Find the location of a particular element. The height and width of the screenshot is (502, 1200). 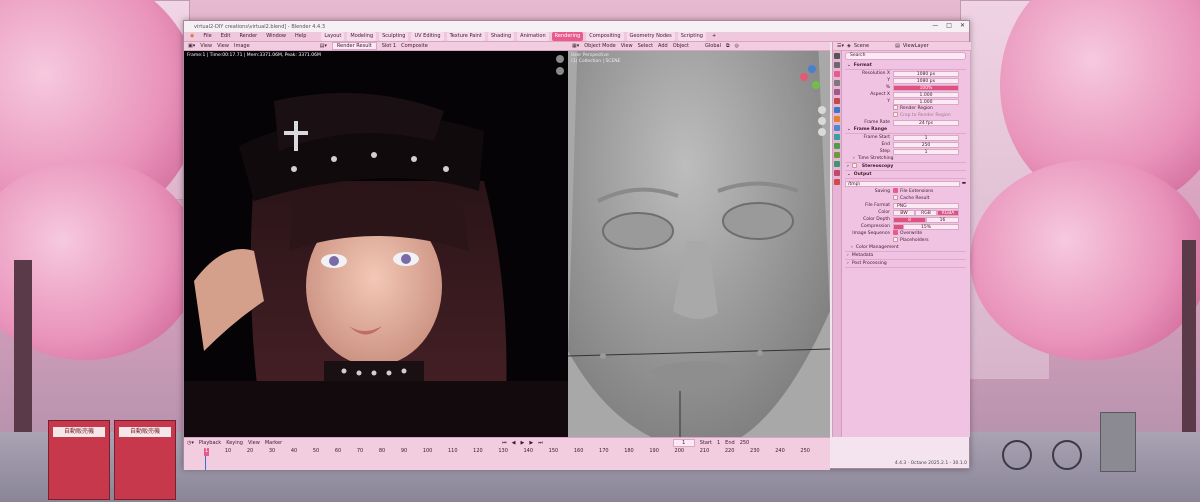

aspect-x-field: 1.000 is located at coordinates (926, 94).